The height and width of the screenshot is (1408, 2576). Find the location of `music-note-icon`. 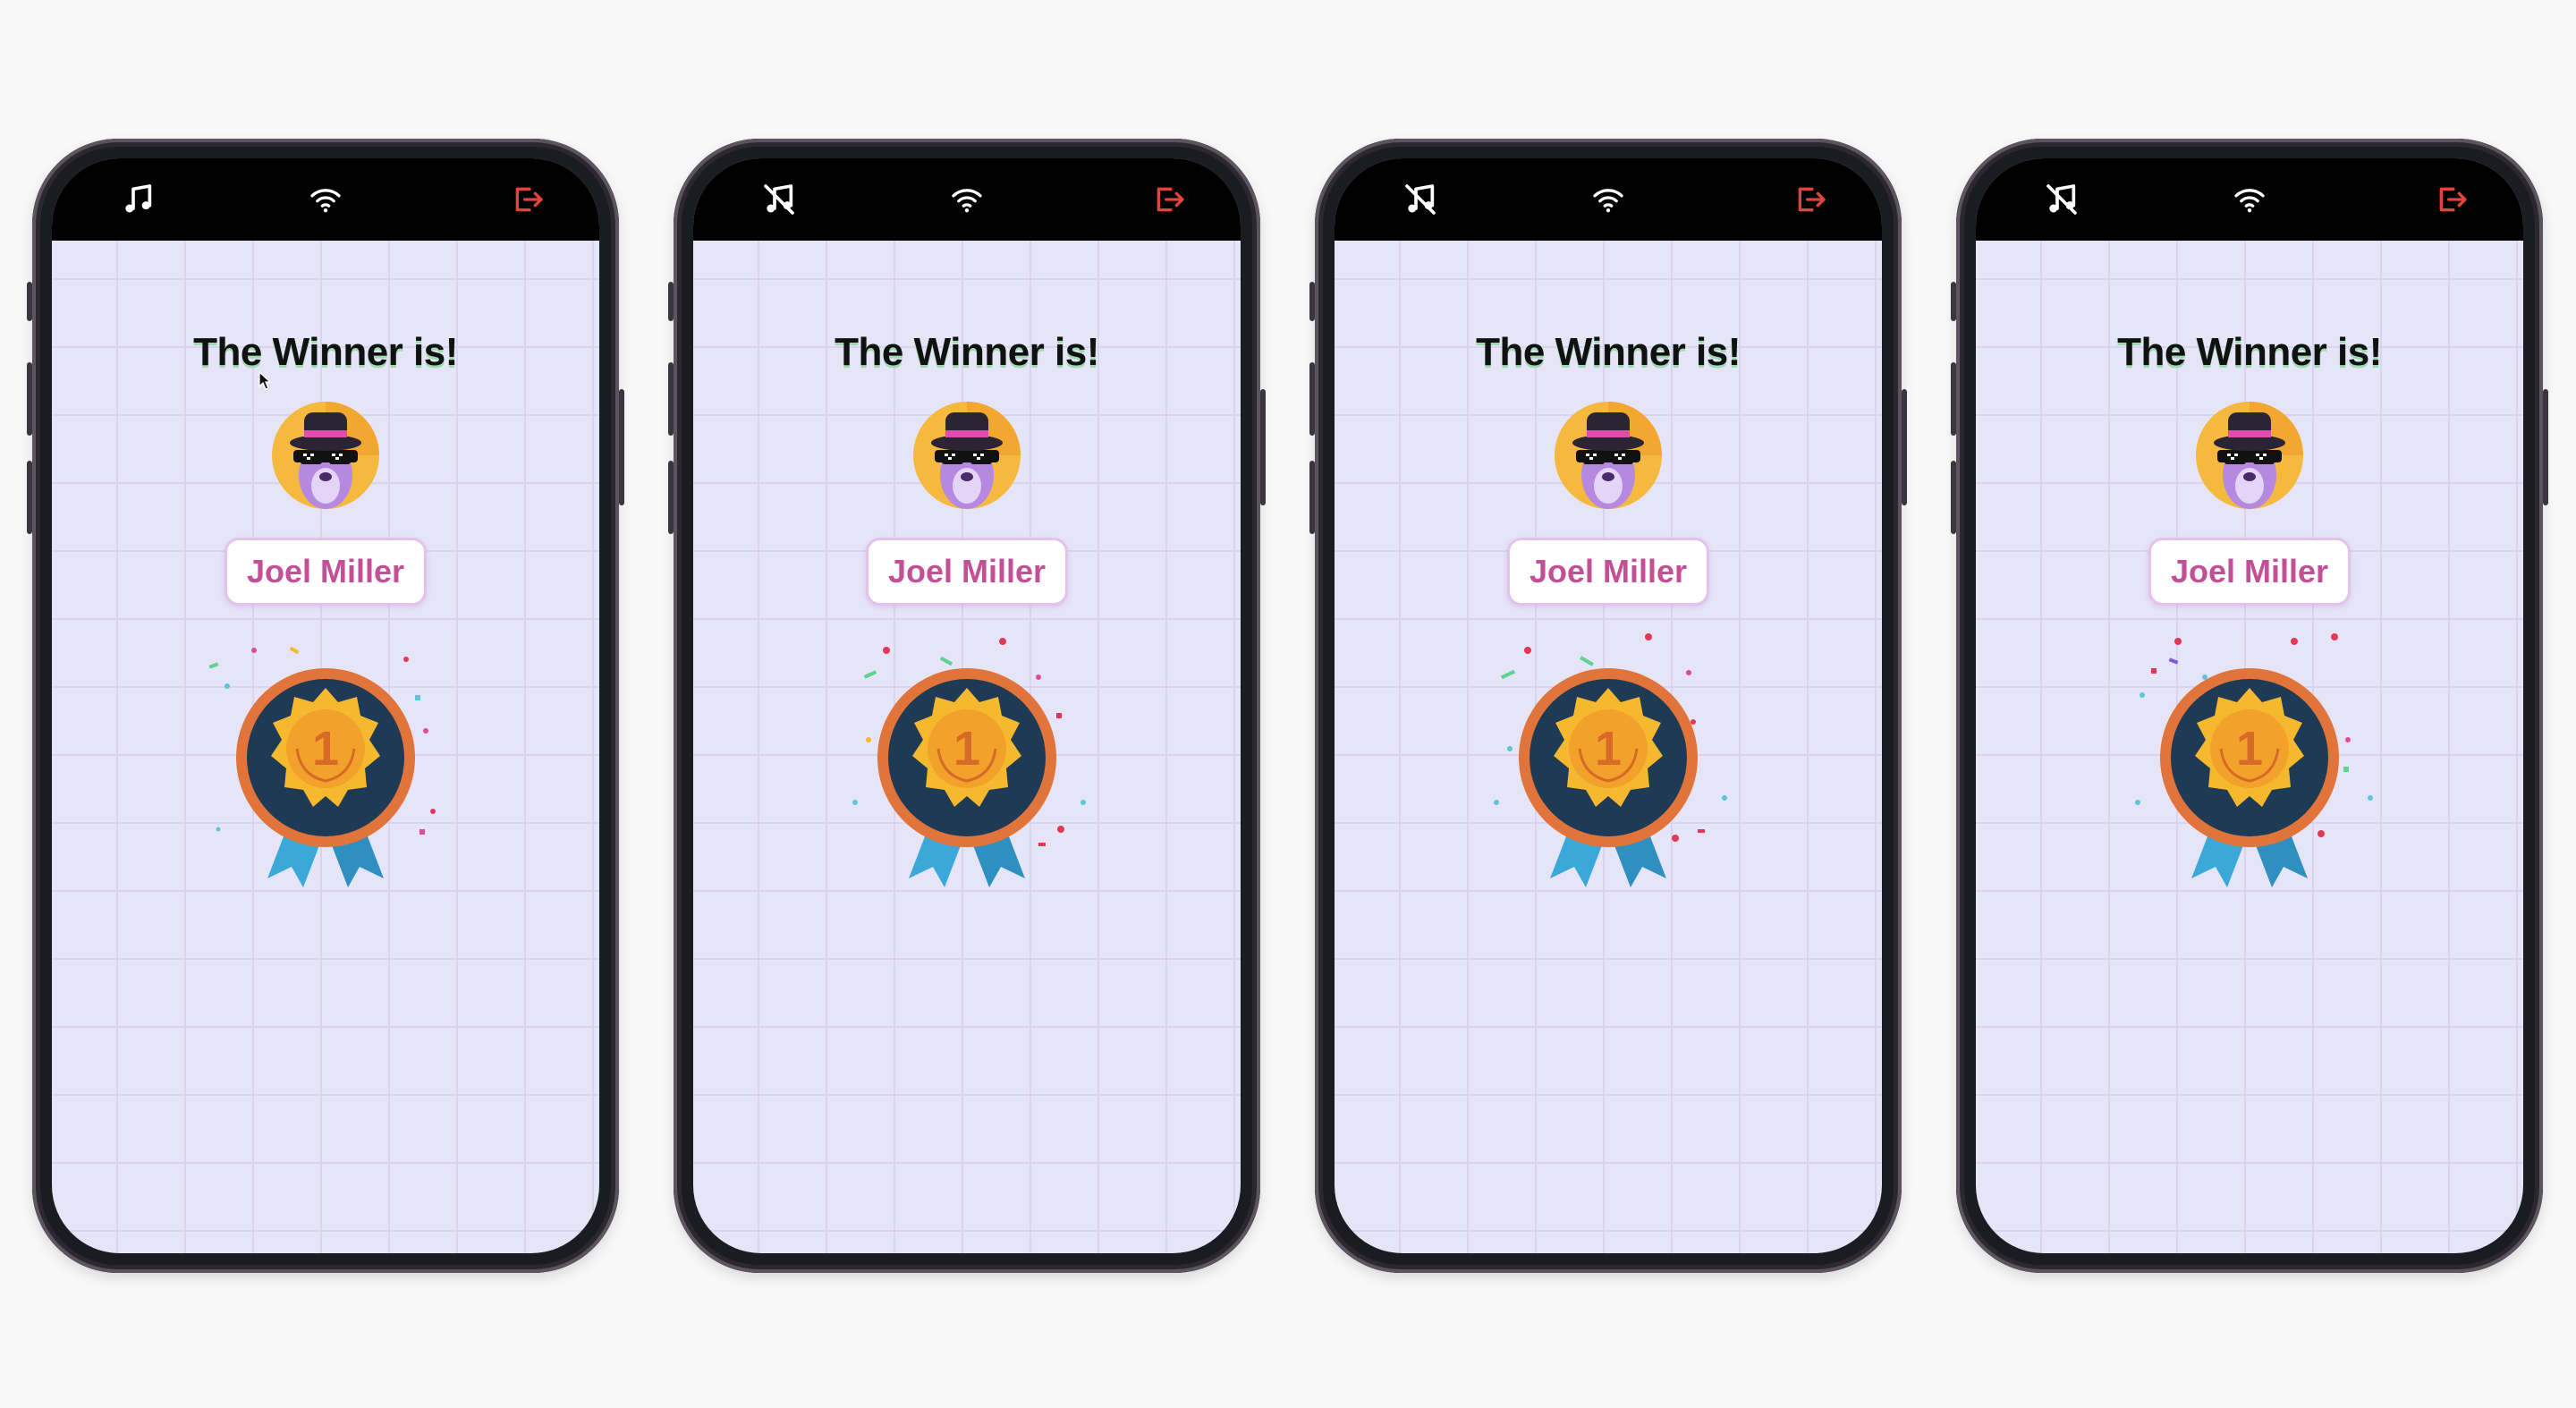

music-note-icon is located at coordinates (138, 199).